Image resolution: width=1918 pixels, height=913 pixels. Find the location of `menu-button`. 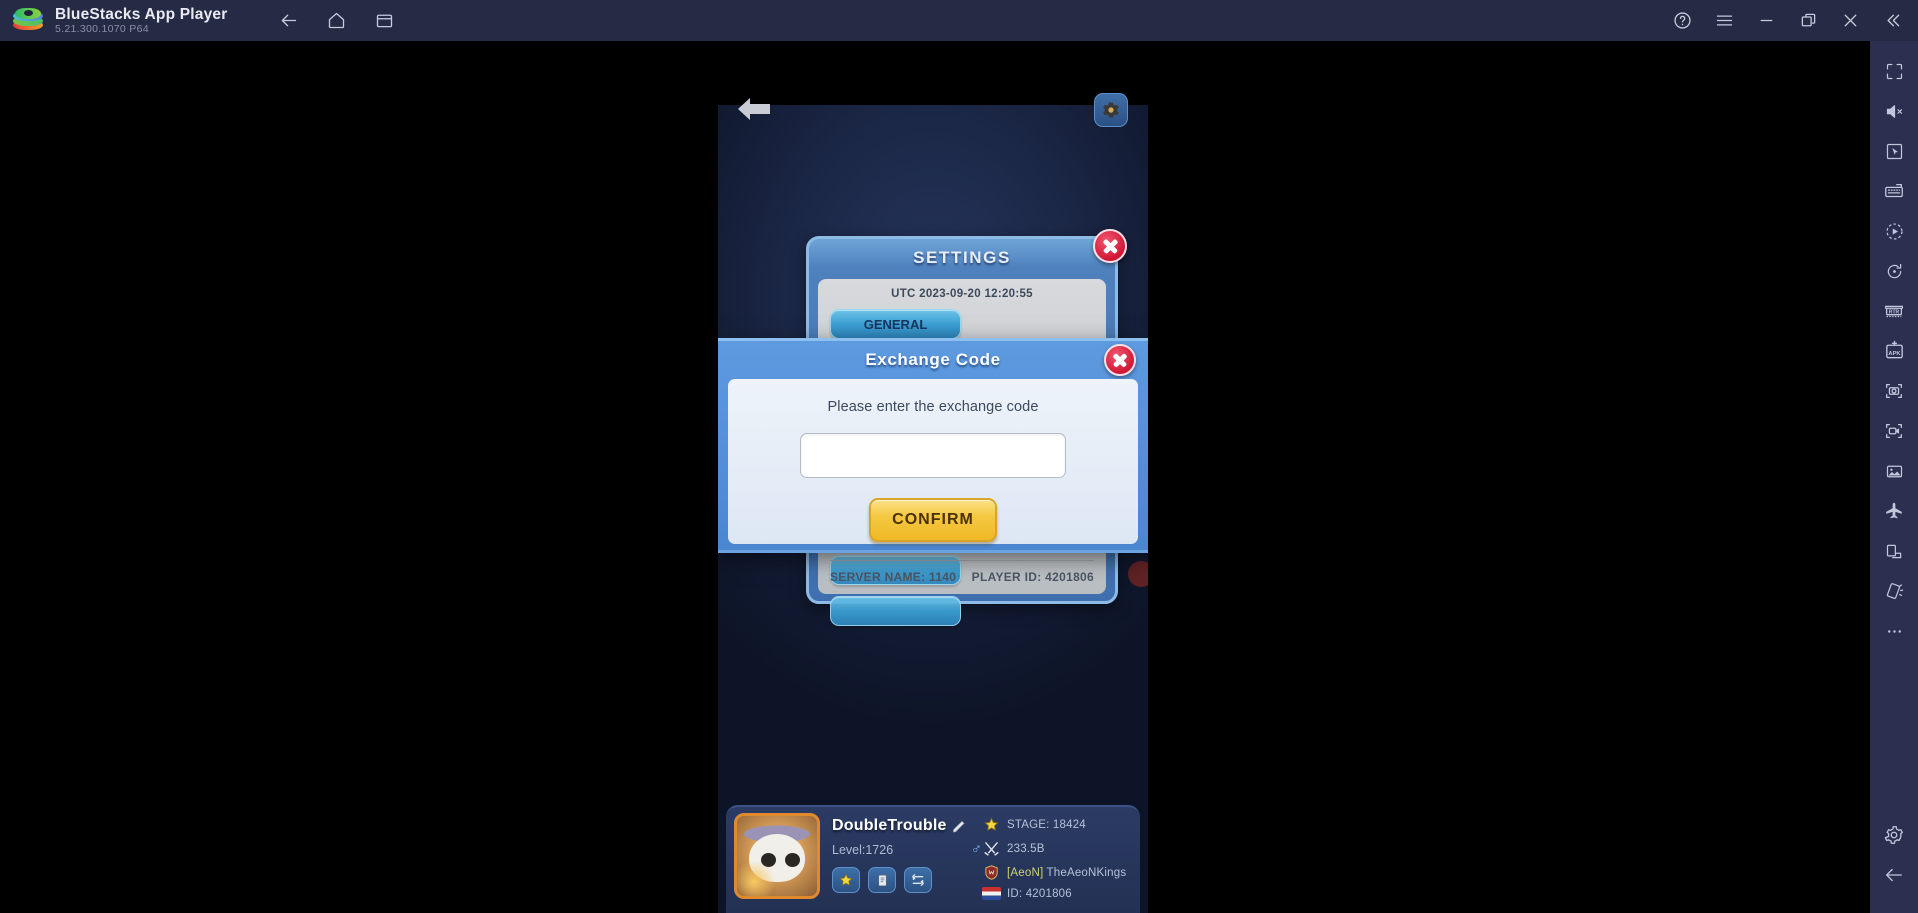

menu-button is located at coordinates (1724, 20).